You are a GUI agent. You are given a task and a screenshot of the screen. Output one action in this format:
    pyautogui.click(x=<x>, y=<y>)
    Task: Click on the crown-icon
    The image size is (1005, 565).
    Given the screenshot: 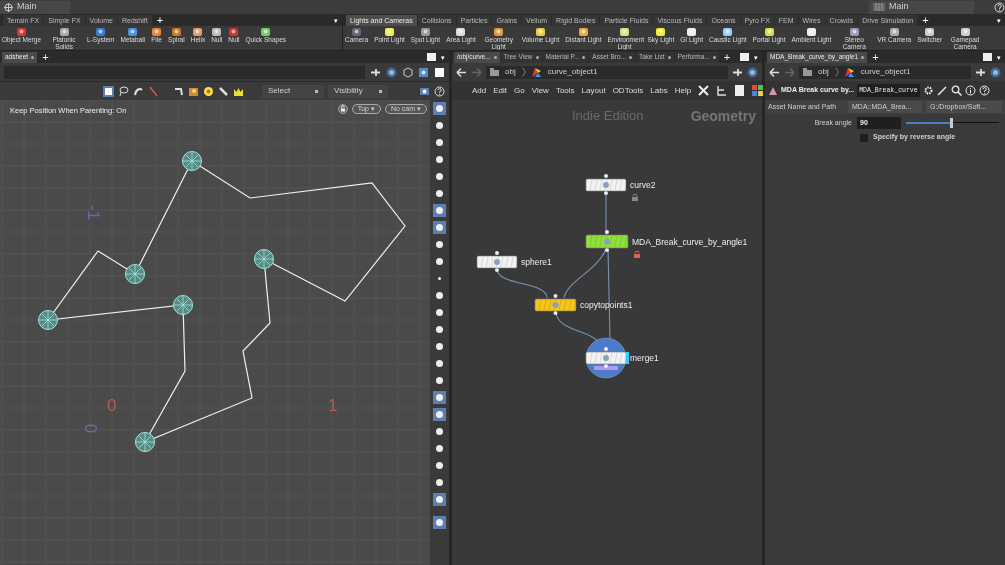 What is the action you would take?
    pyautogui.click(x=238, y=91)
    